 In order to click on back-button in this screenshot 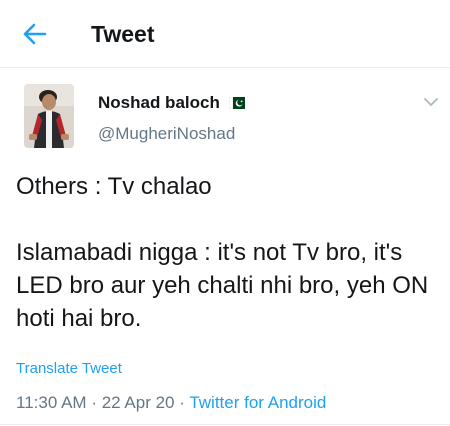, I will do `click(34, 34)`.